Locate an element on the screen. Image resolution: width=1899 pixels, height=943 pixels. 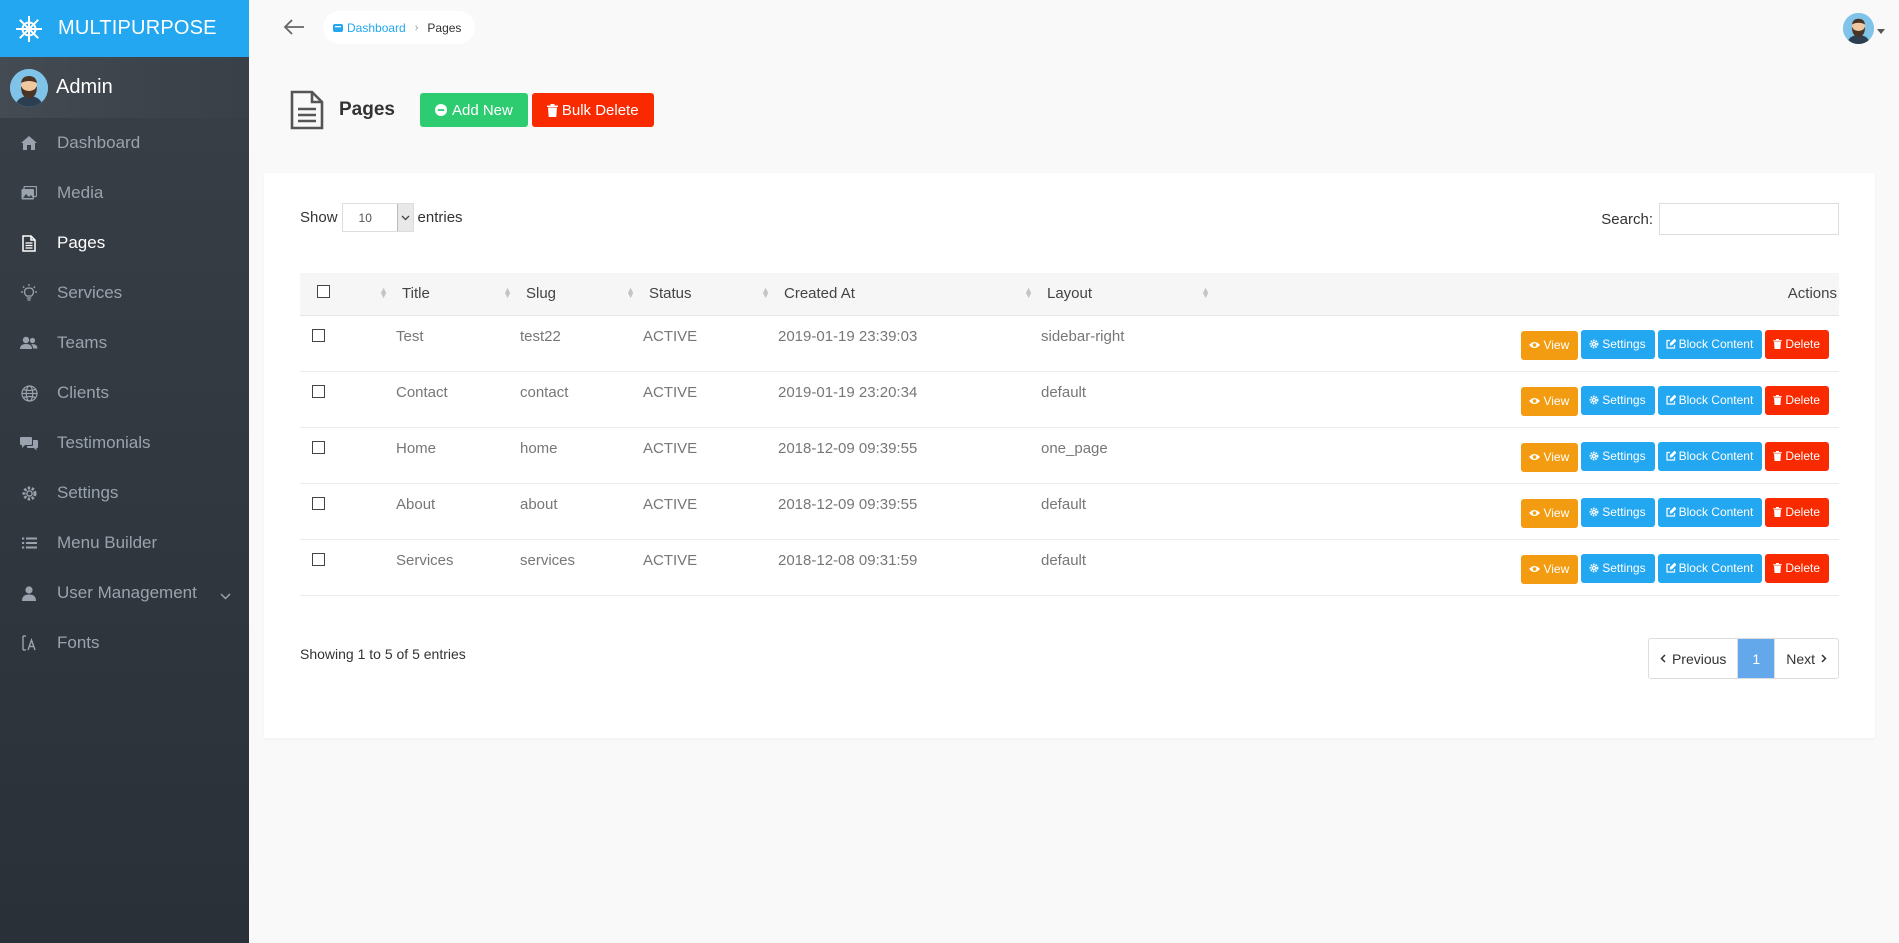
bulk-delete-button: Bulk Delete is located at coordinates (592, 110).